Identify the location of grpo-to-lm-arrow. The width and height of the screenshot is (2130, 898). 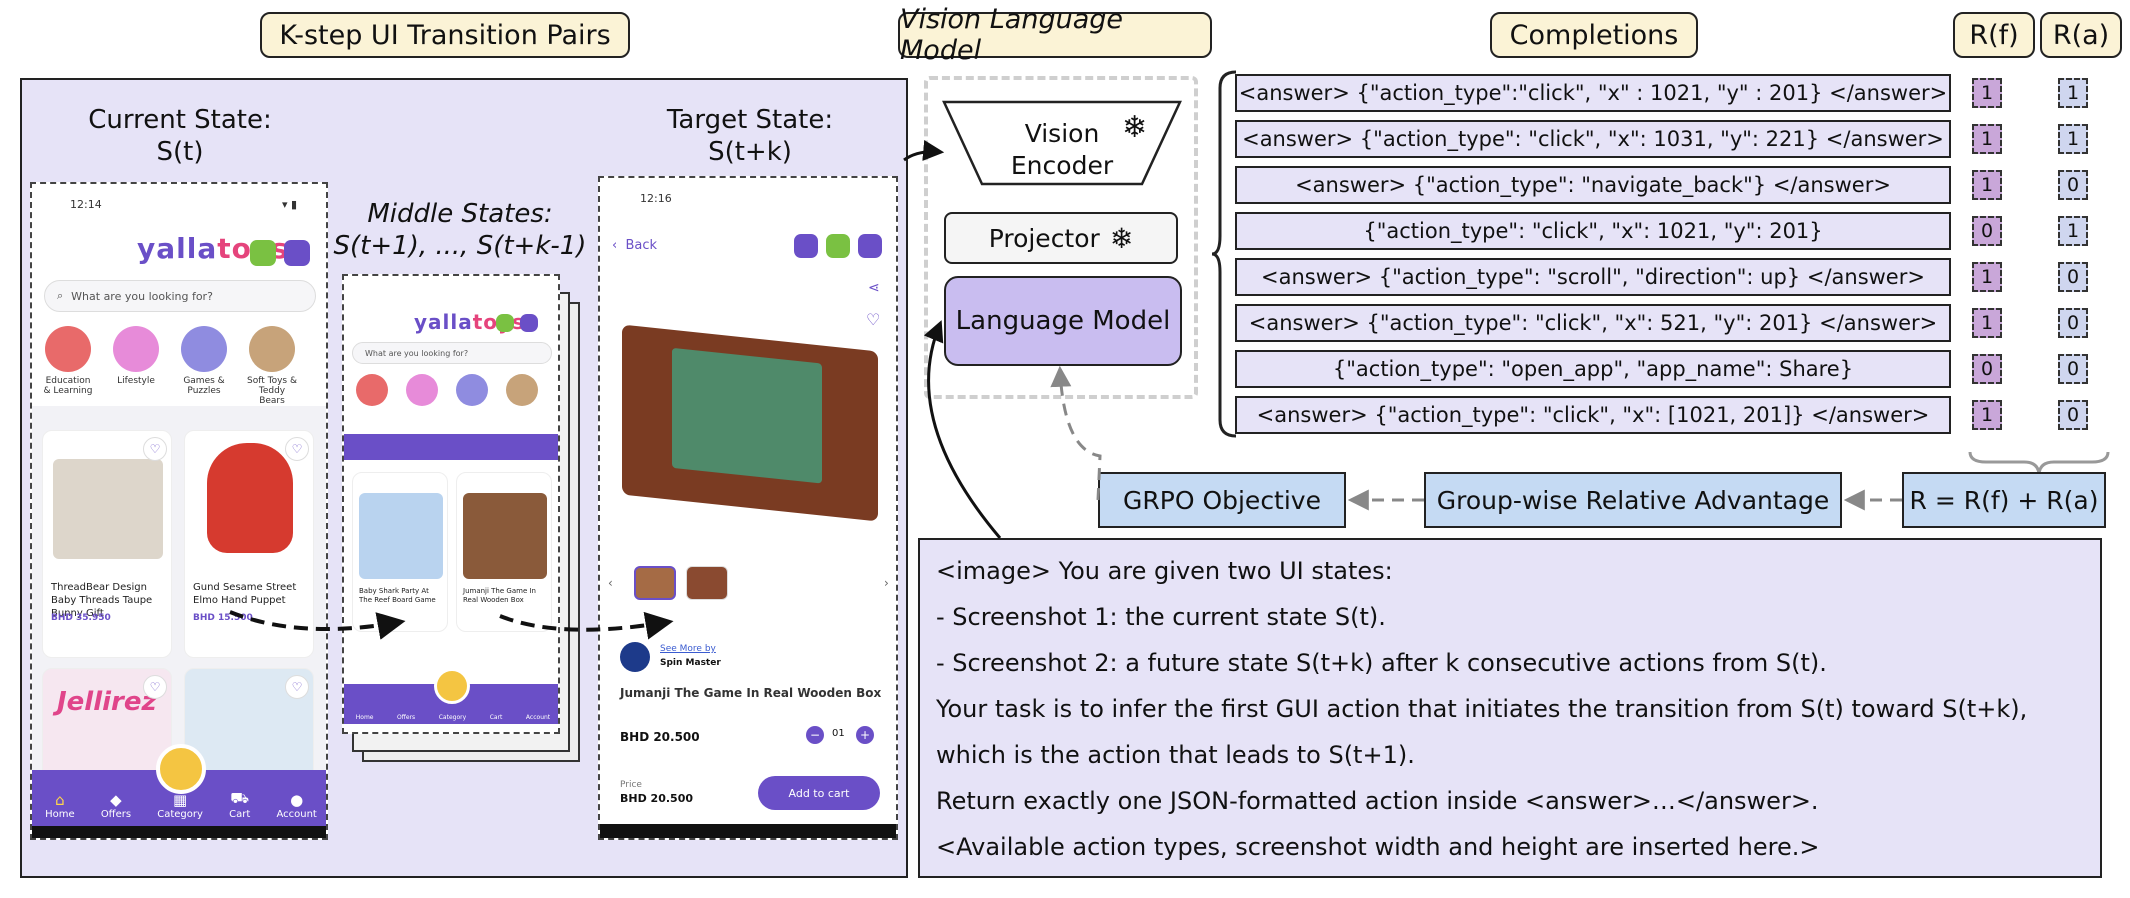
(1076, 433).